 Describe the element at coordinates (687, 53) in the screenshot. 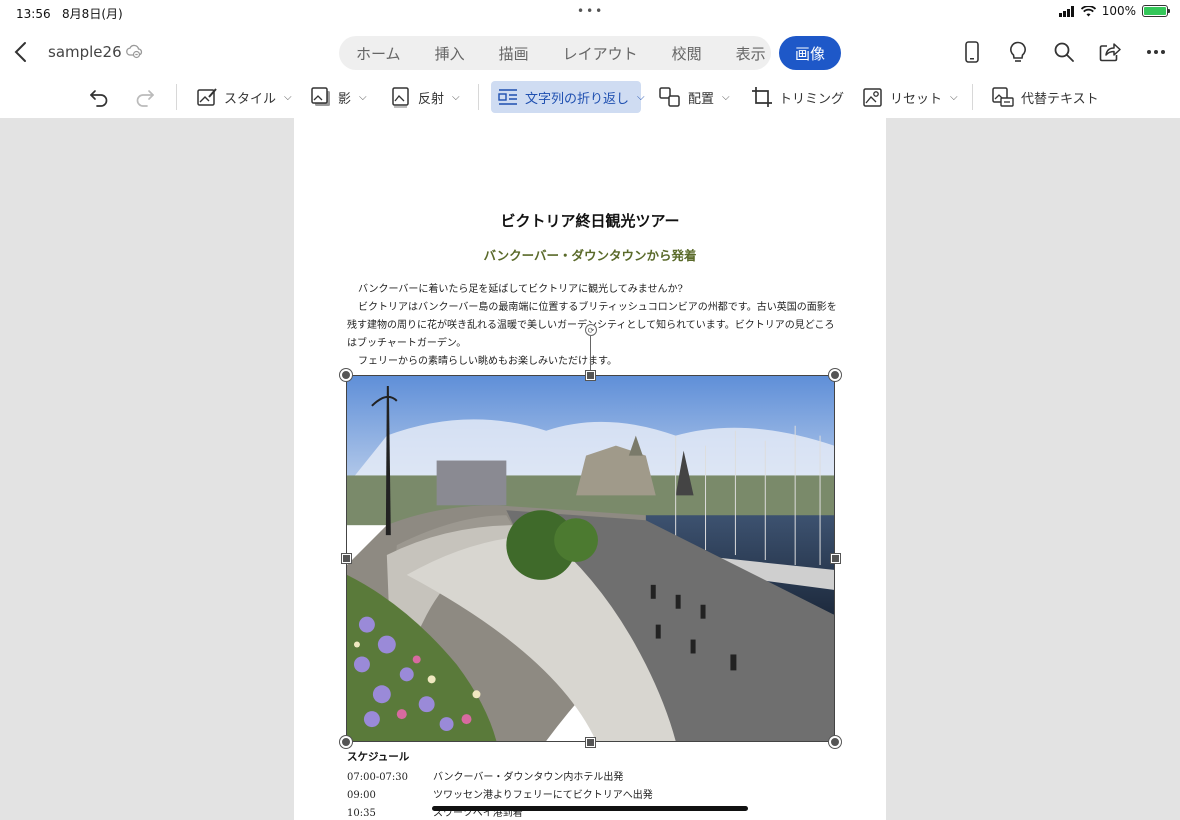

I see `tab-review: 校閲` at that location.